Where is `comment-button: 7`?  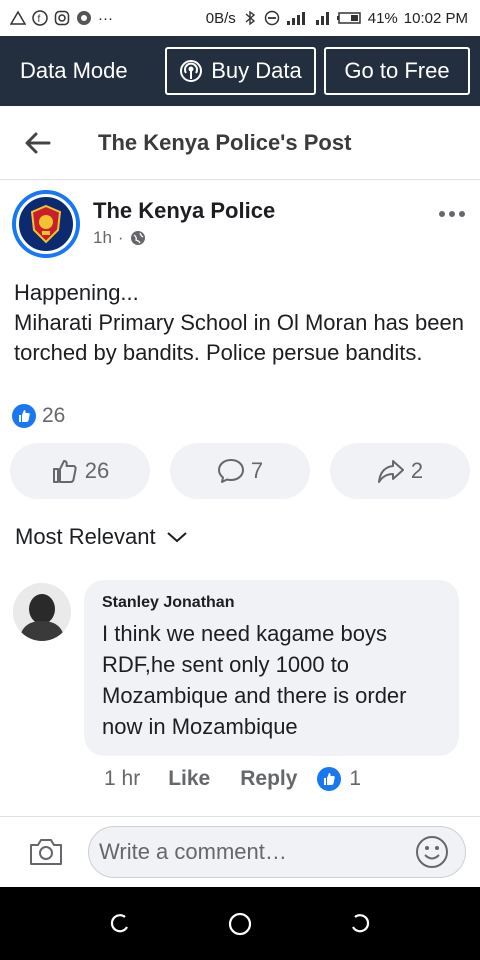 comment-button: 7 is located at coordinates (240, 471).